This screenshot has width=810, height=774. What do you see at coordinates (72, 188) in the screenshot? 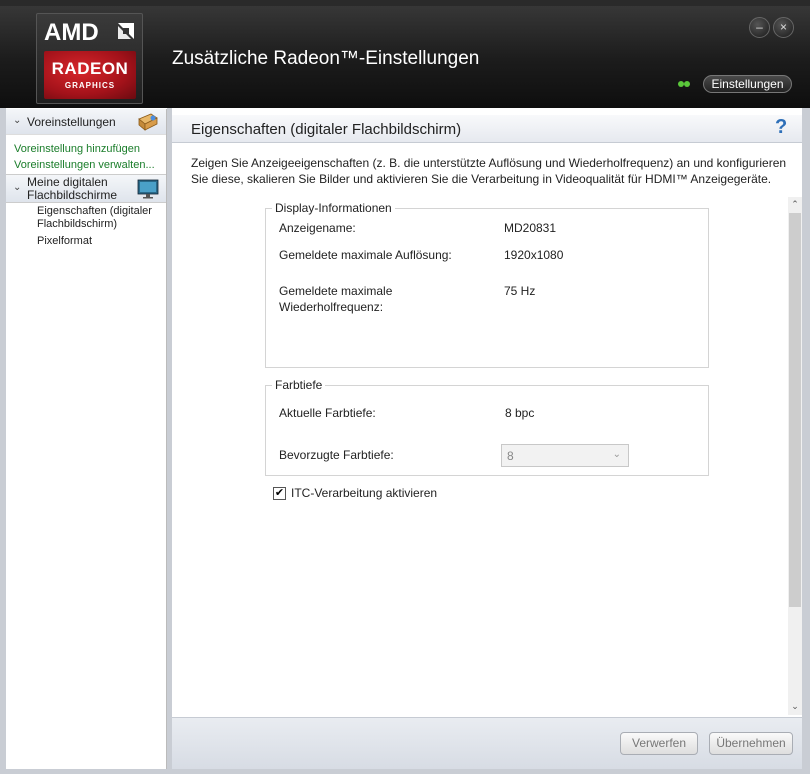
I see `sidebar-section-label: Meine digitalen Flachbildschirme` at bounding box center [72, 188].